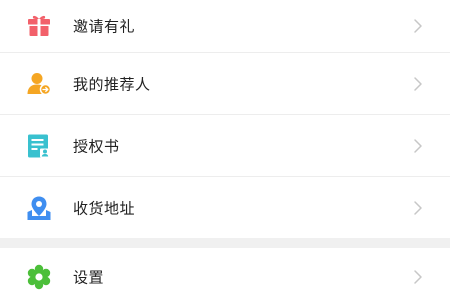  What do you see at coordinates (39, 84) in the screenshot?
I see `referrer-user-icon` at bounding box center [39, 84].